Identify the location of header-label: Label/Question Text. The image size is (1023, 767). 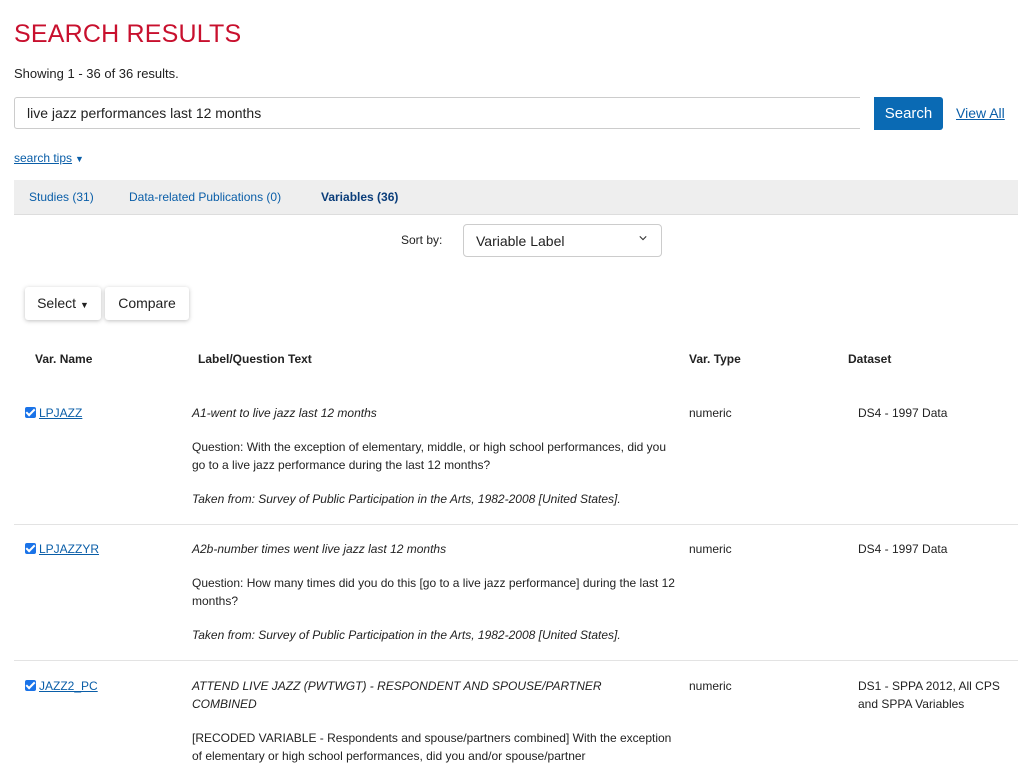
(255, 359).